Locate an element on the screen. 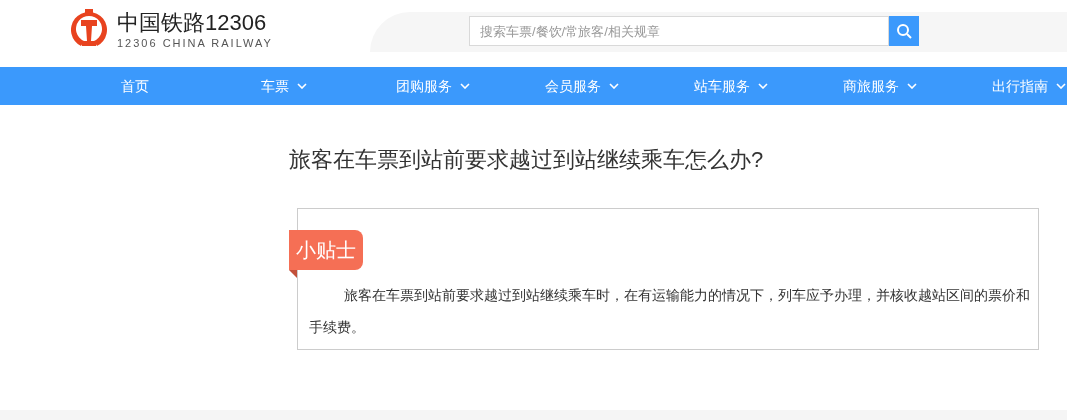 This screenshot has width=1067, height=420. logo-subtitle: 12306 CHINA RAILWAY is located at coordinates (195, 43).